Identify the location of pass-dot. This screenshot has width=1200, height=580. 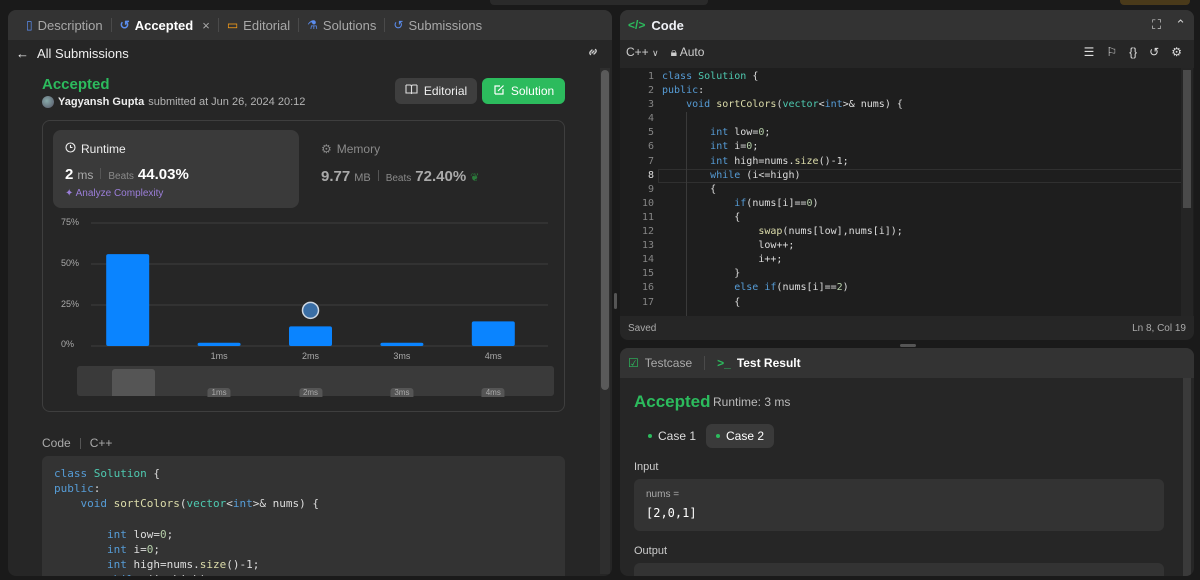
(650, 436).